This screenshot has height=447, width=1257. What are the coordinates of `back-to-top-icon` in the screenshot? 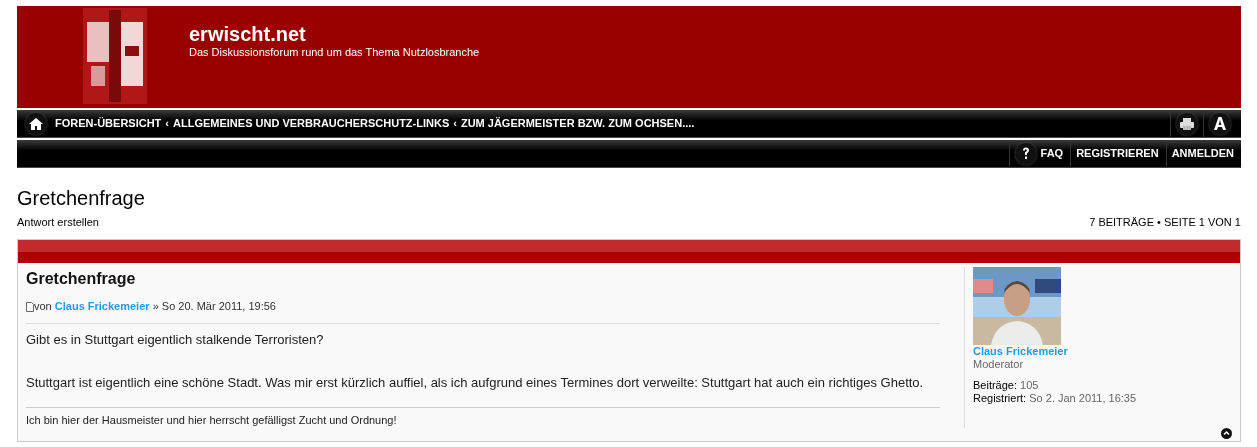 It's located at (1226, 433).